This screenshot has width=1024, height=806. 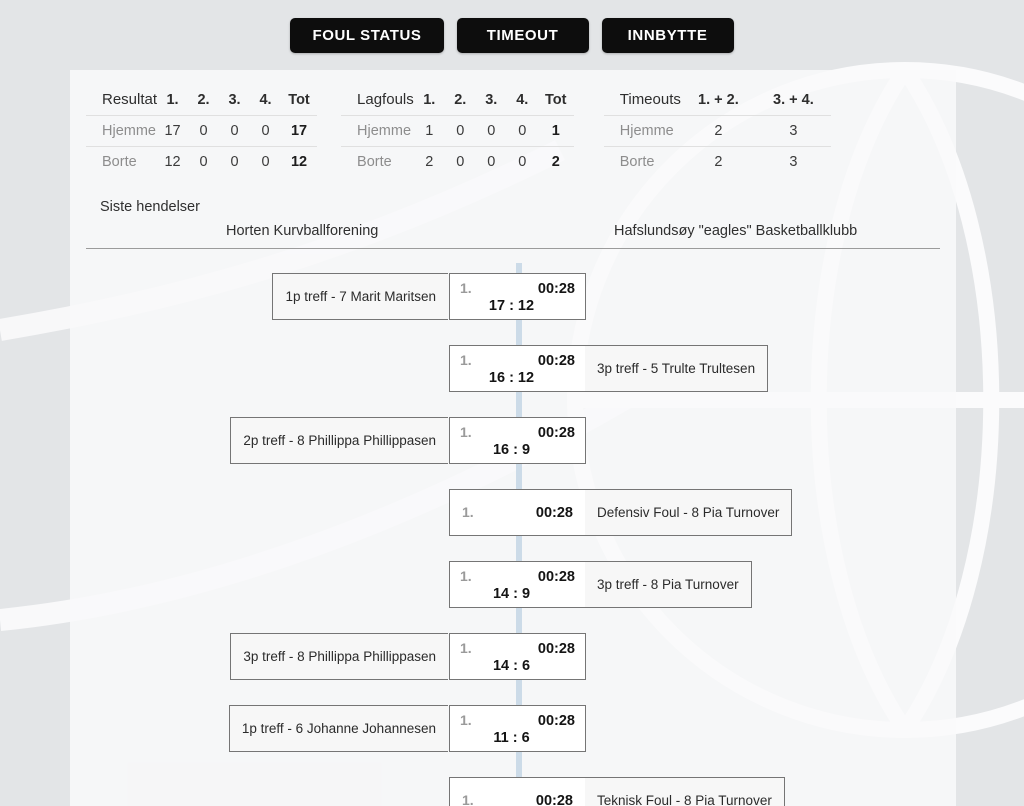 What do you see at coordinates (793, 131) in the screenshot?
I see `timeouts-home-second-half: 3` at bounding box center [793, 131].